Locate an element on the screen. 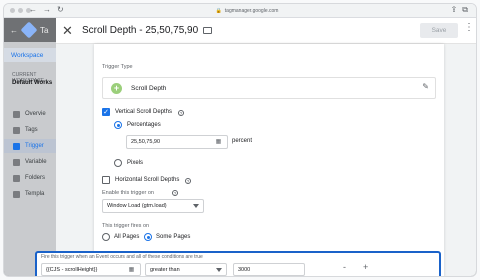 Image resolution: width=480 pixels, height=280 pixels. percentages-radio is located at coordinates (118, 125).